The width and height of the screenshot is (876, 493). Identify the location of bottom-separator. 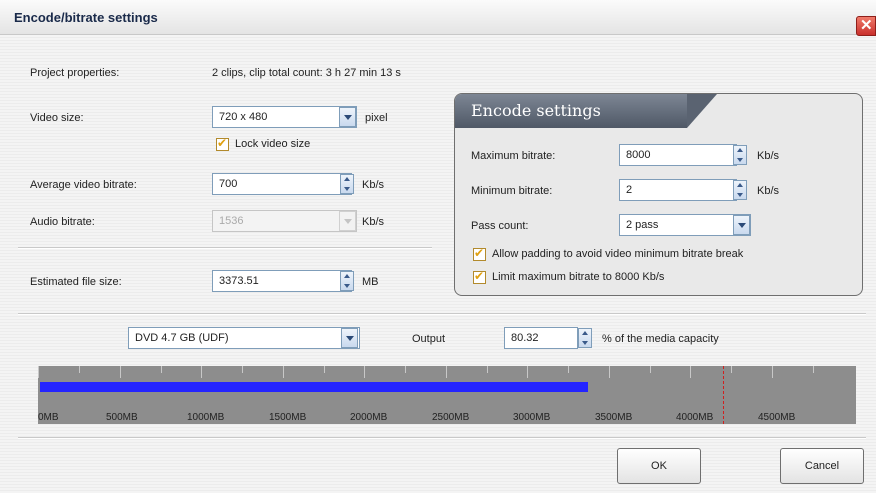
(442, 438).